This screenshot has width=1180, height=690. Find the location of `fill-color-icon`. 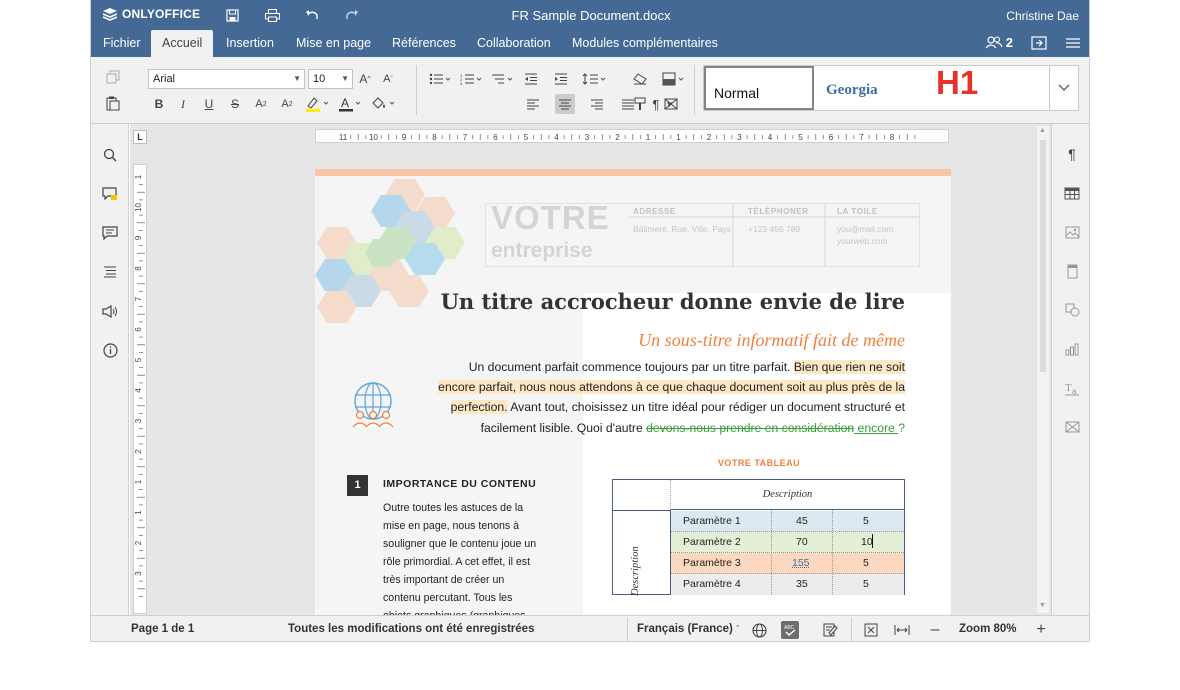

fill-color-icon is located at coordinates (383, 104).